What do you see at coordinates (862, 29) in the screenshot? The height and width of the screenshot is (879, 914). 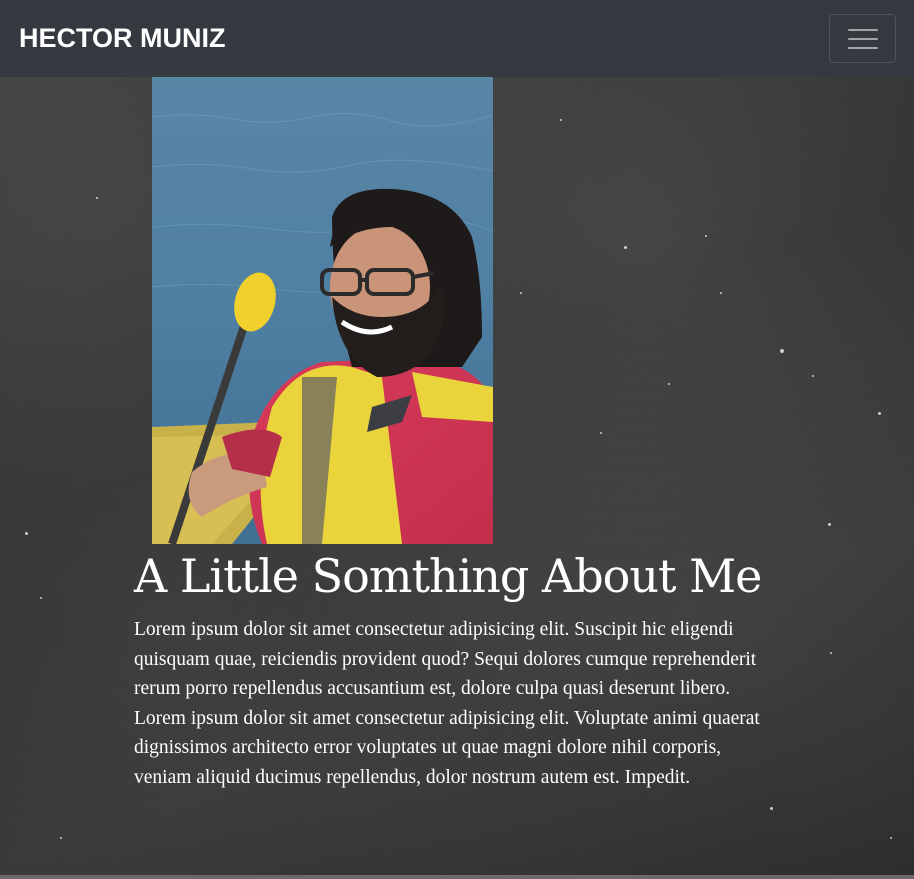 I see `hamburger-menu-icon` at bounding box center [862, 29].